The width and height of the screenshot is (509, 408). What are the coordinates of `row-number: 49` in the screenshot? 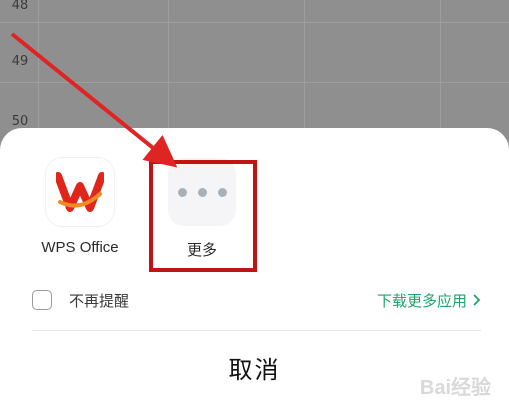 It's located at (20, 61).